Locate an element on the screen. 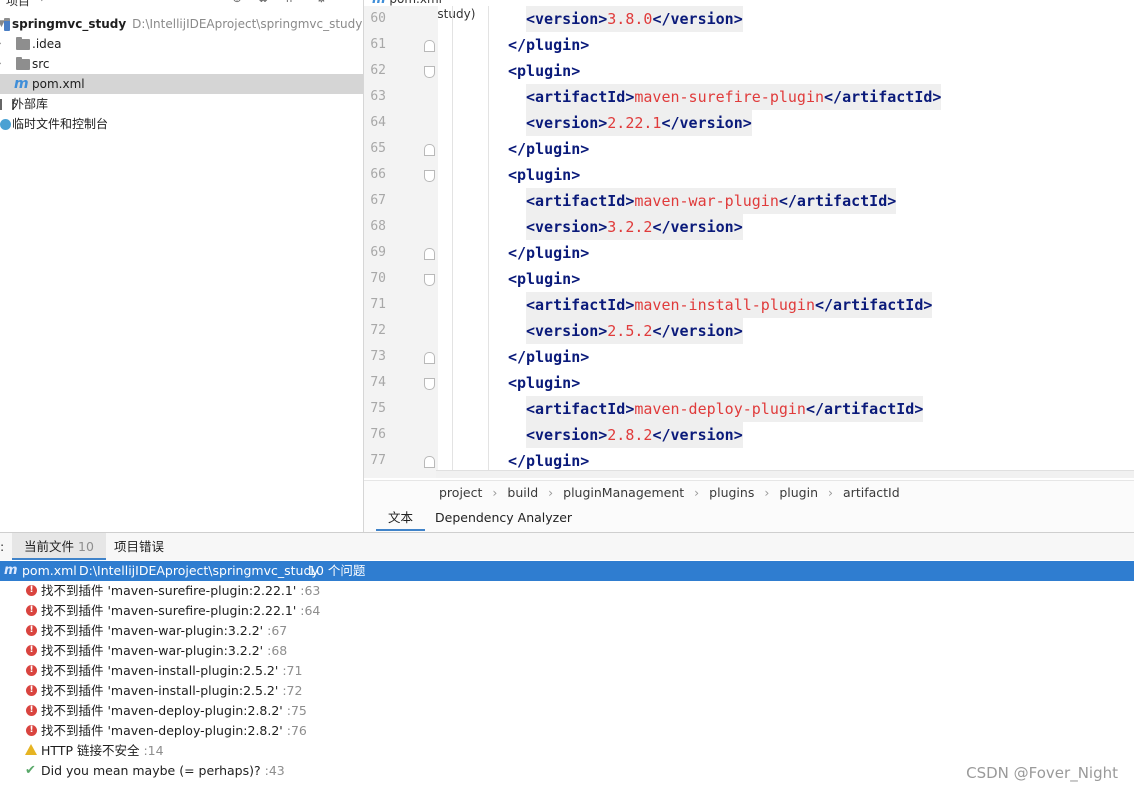 This screenshot has width=1134, height=791. tab-current-file: 当前文件 10 is located at coordinates (59, 546).